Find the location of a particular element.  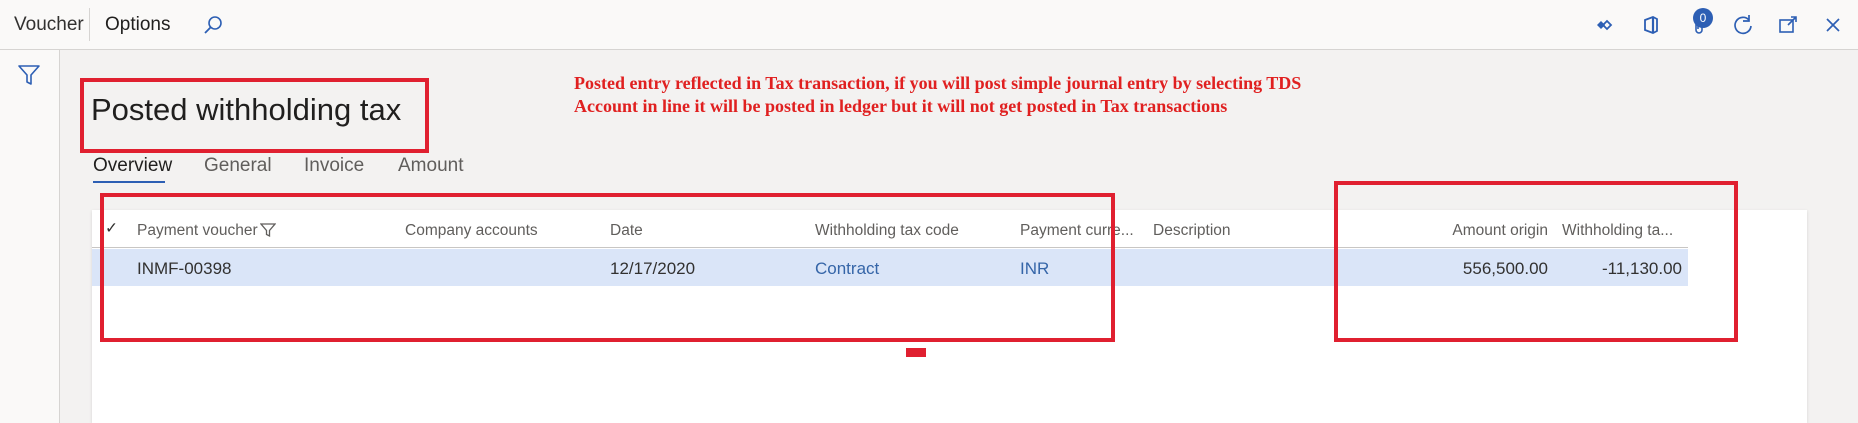

office-icon is located at coordinates (1651, 25).